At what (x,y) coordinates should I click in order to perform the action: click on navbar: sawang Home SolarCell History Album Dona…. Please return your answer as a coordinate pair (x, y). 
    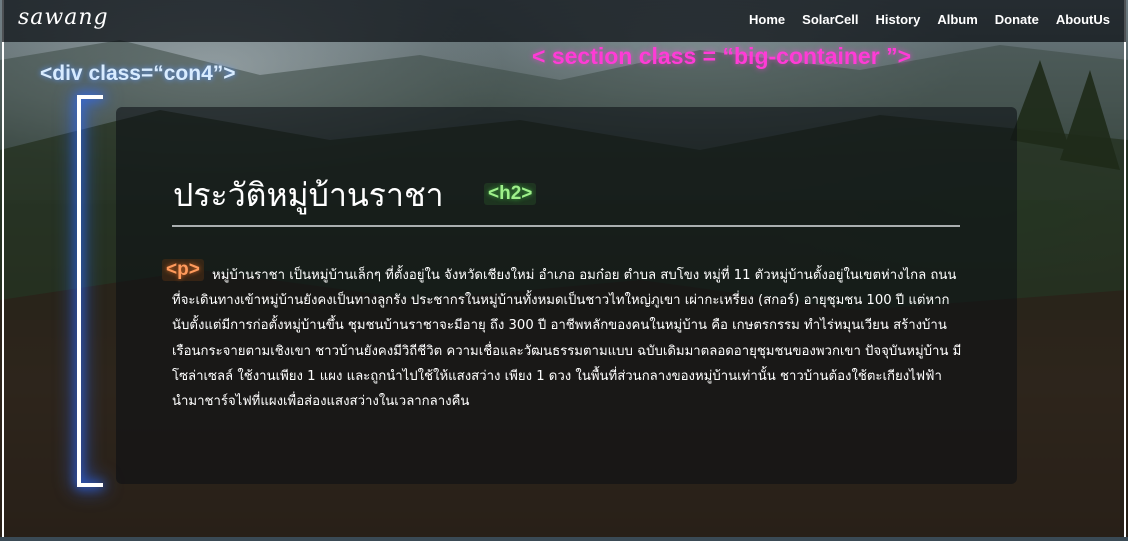
    Looking at the image, I should click on (564, 21).